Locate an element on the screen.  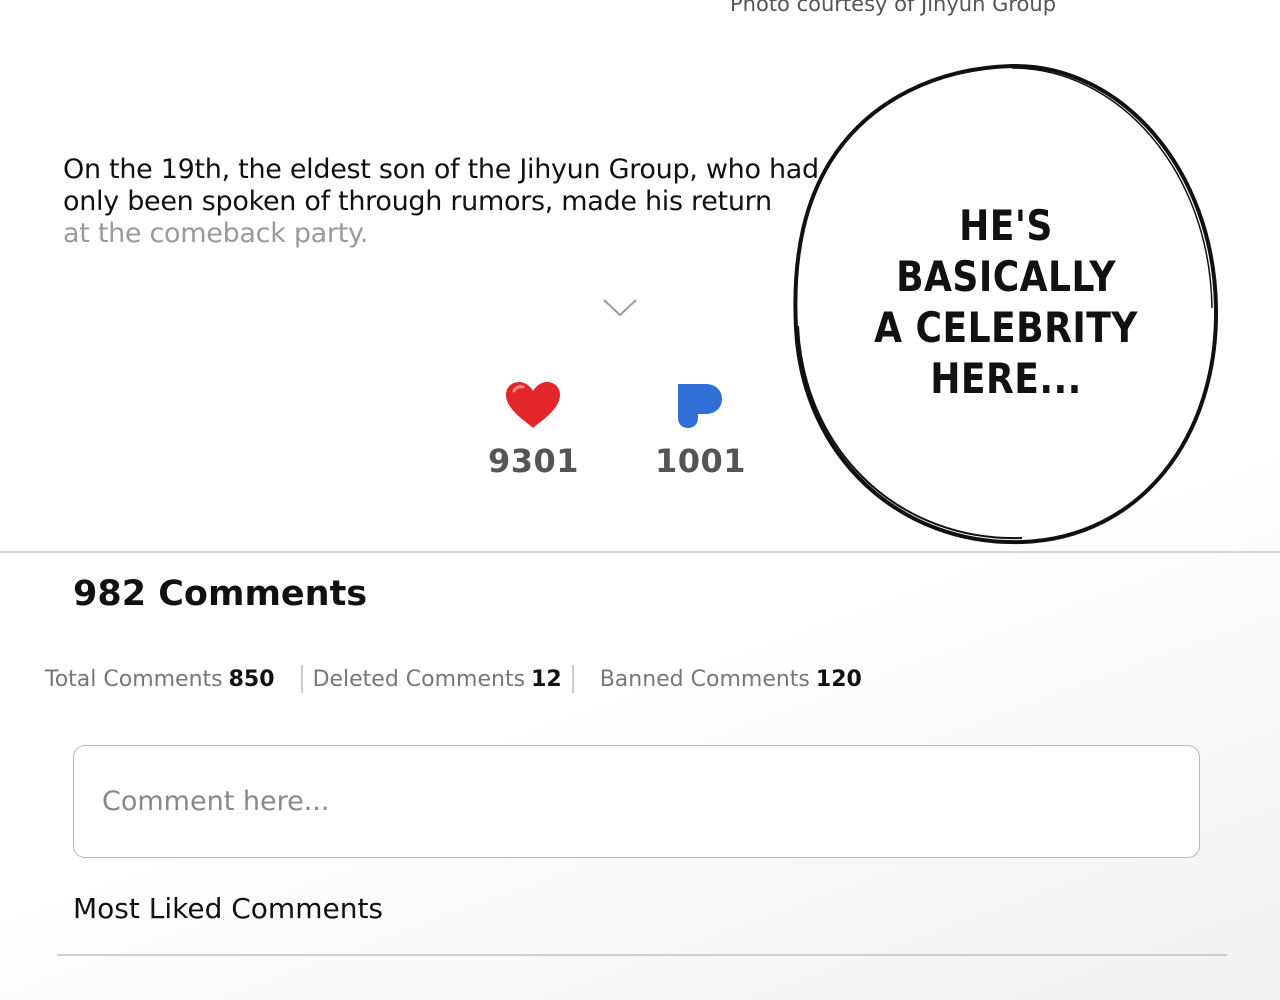
article-line-faded: at the comeback party. is located at coordinates (216, 233).